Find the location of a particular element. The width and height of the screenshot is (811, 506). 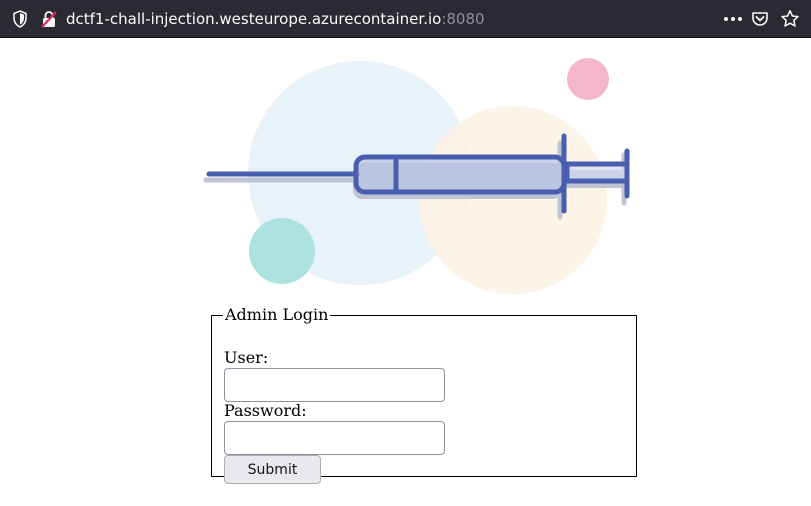

pocket-icon is located at coordinates (760, 19).